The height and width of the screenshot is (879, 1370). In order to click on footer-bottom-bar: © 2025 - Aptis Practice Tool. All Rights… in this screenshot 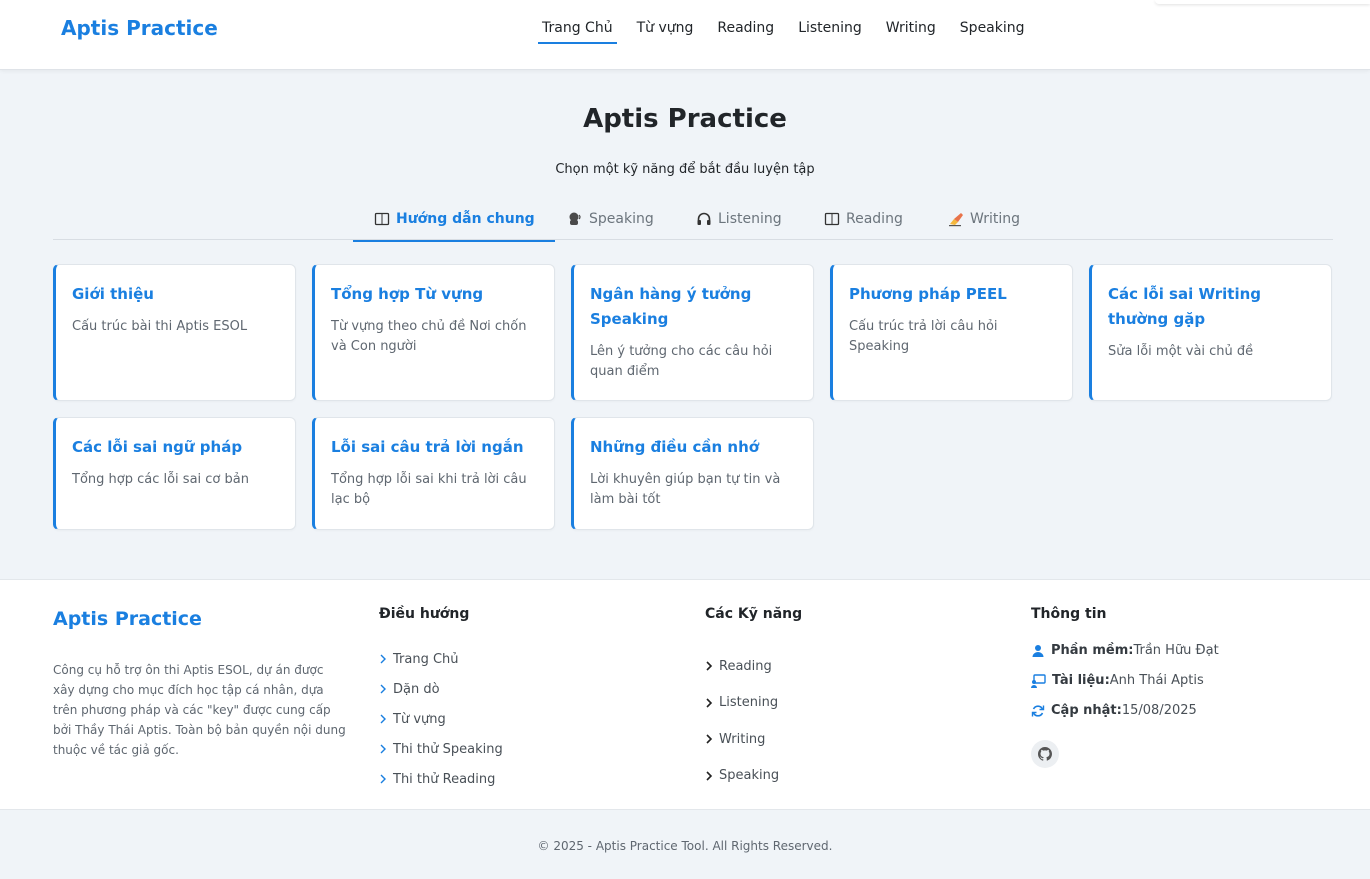, I will do `click(685, 844)`.